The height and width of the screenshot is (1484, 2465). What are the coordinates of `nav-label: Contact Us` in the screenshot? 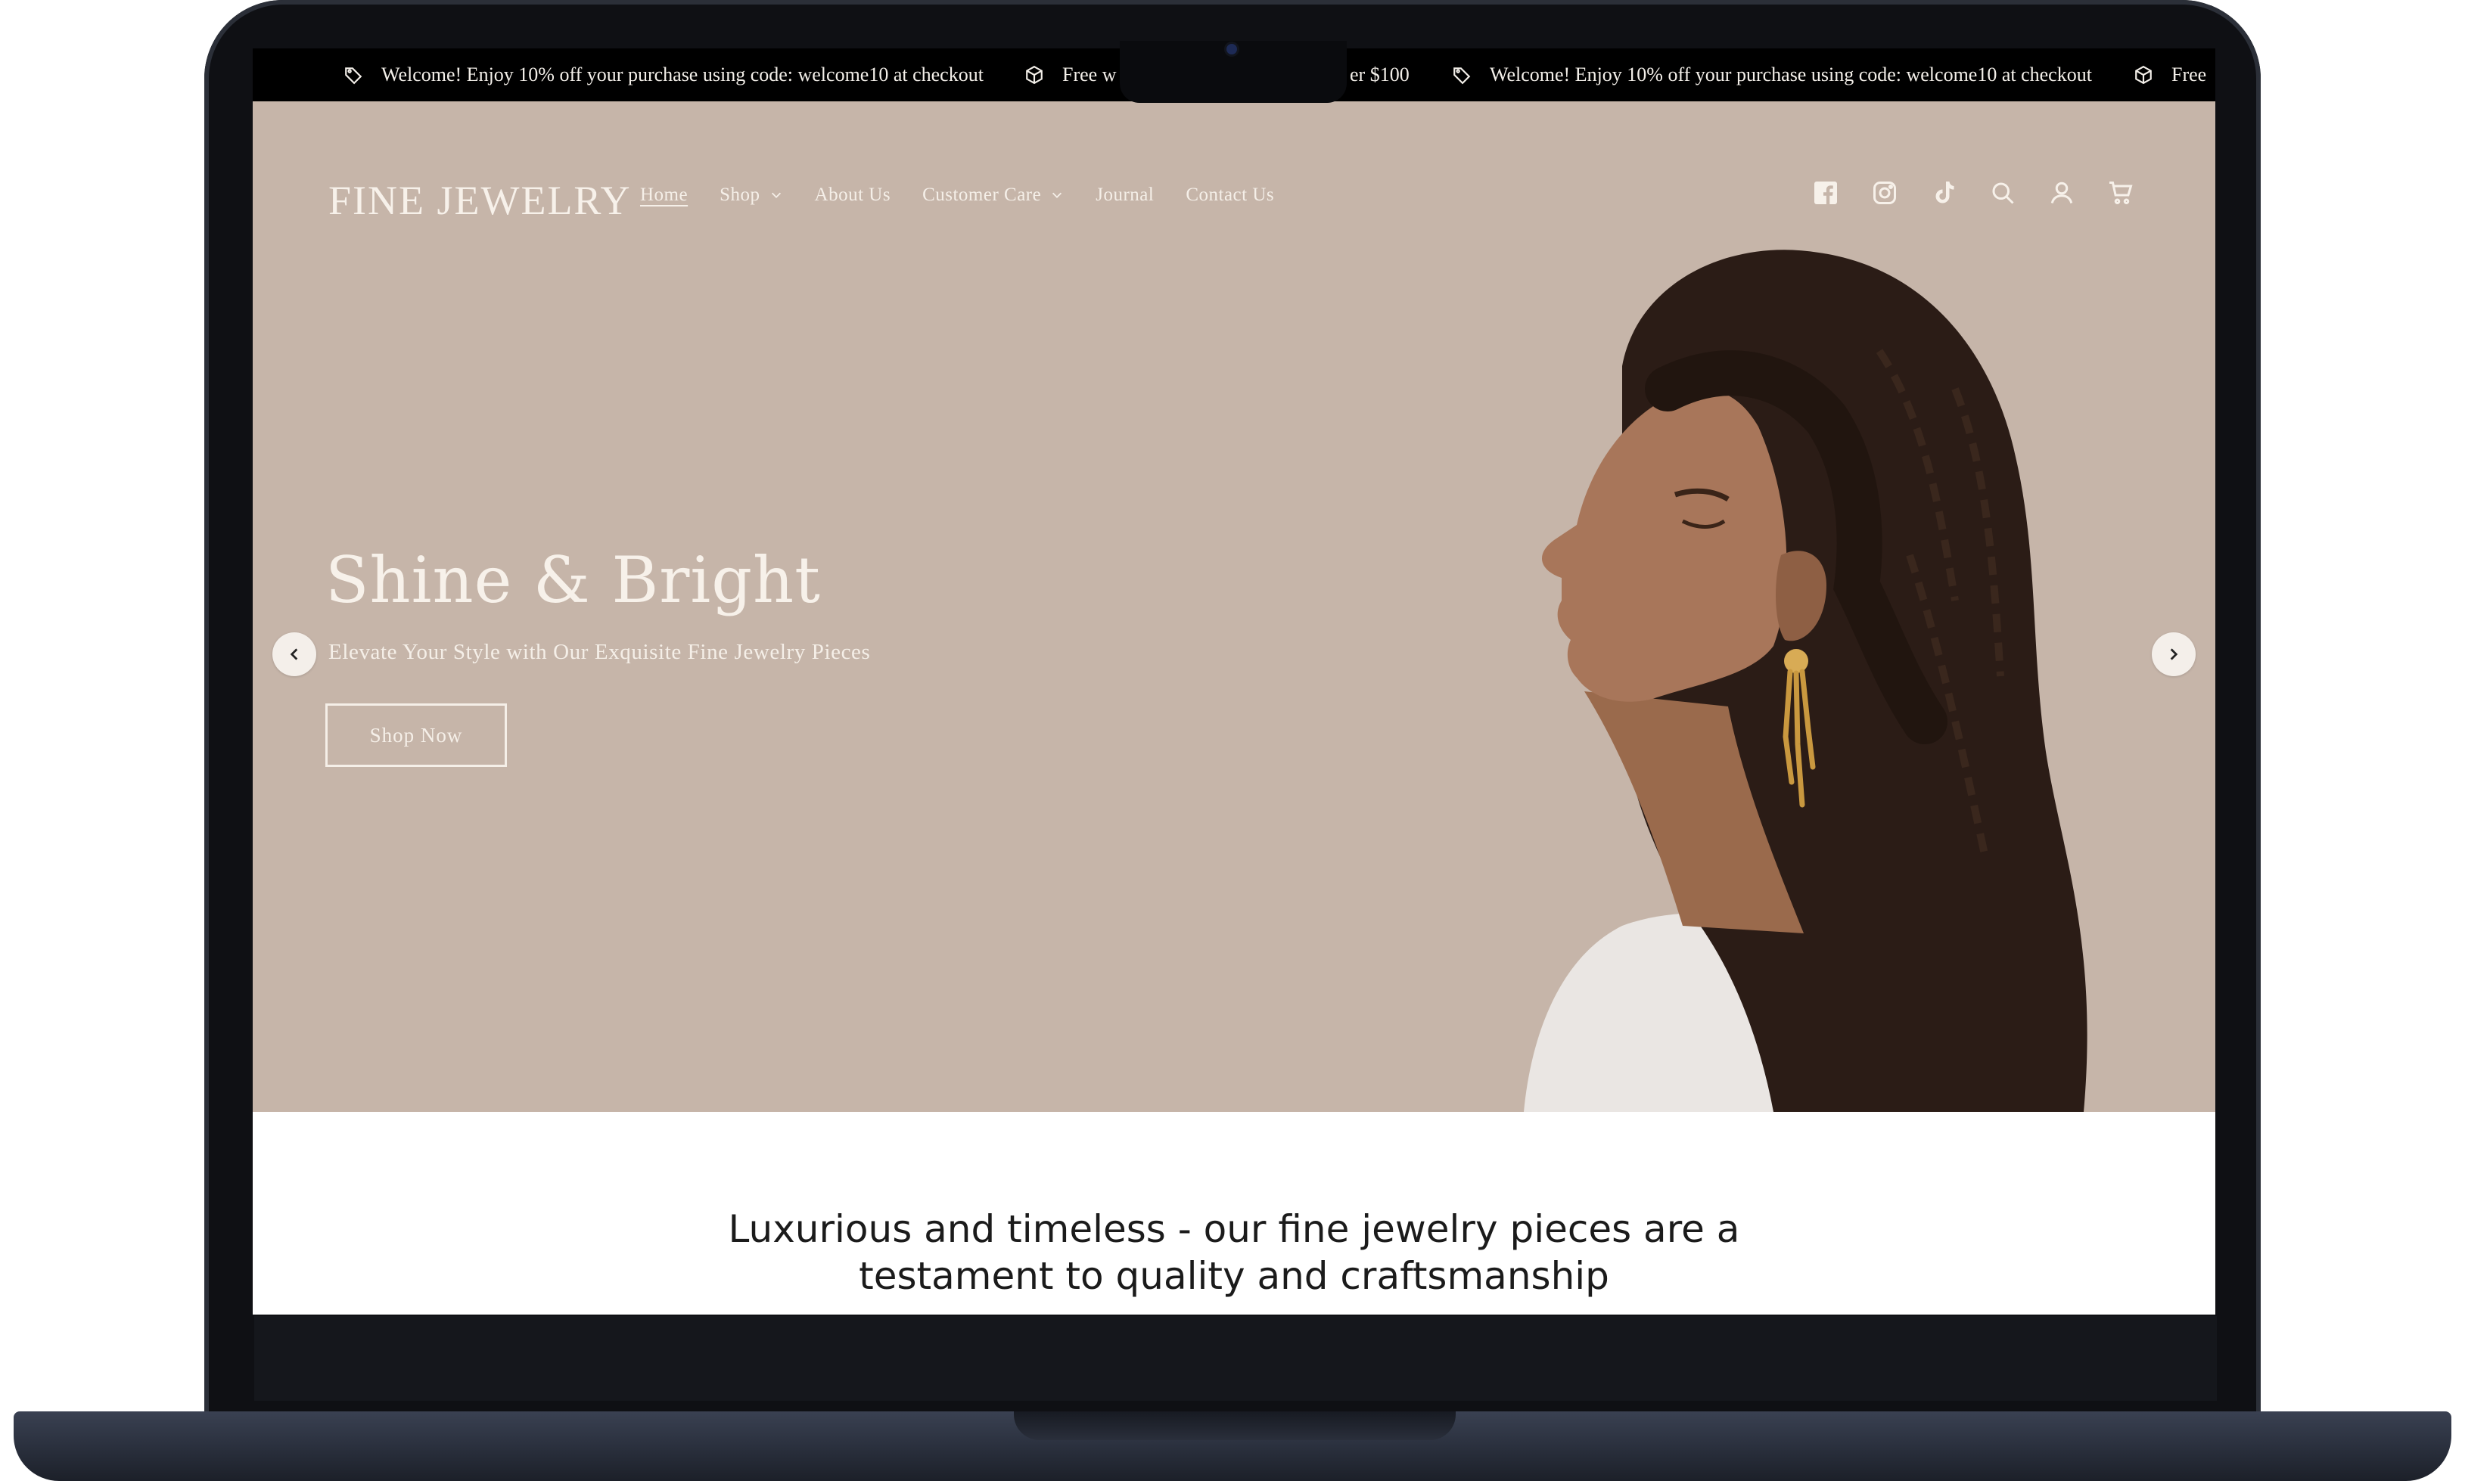 It's located at (1230, 195).